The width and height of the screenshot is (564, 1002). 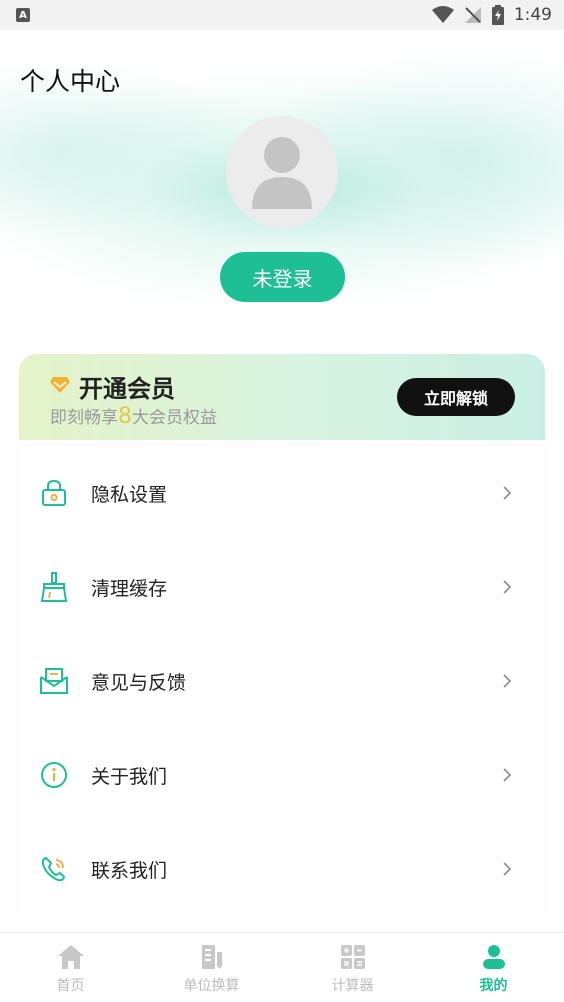 What do you see at coordinates (493, 986) in the screenshot?
I see `tab-label: 我的` at bounding box center [493, 986].